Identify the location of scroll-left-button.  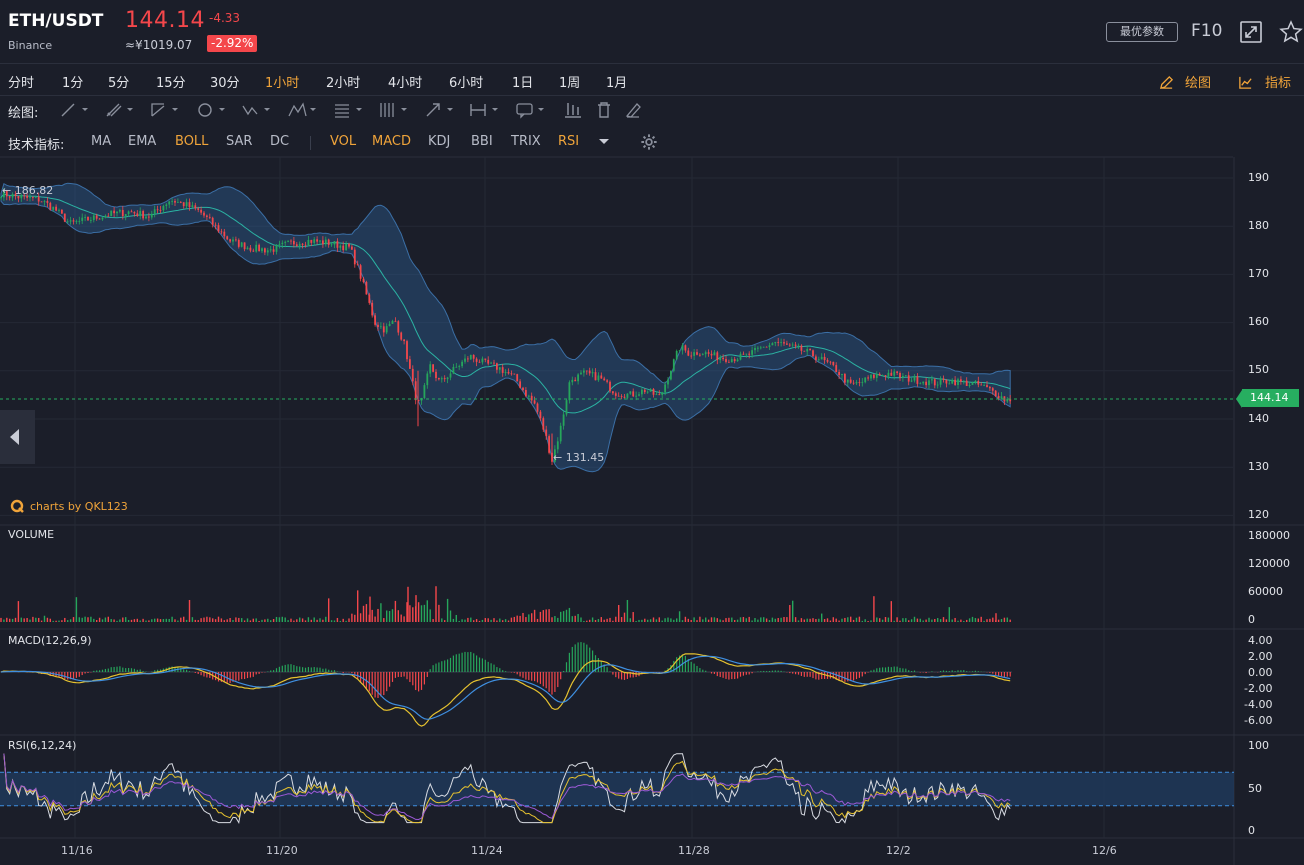
(17, 437).